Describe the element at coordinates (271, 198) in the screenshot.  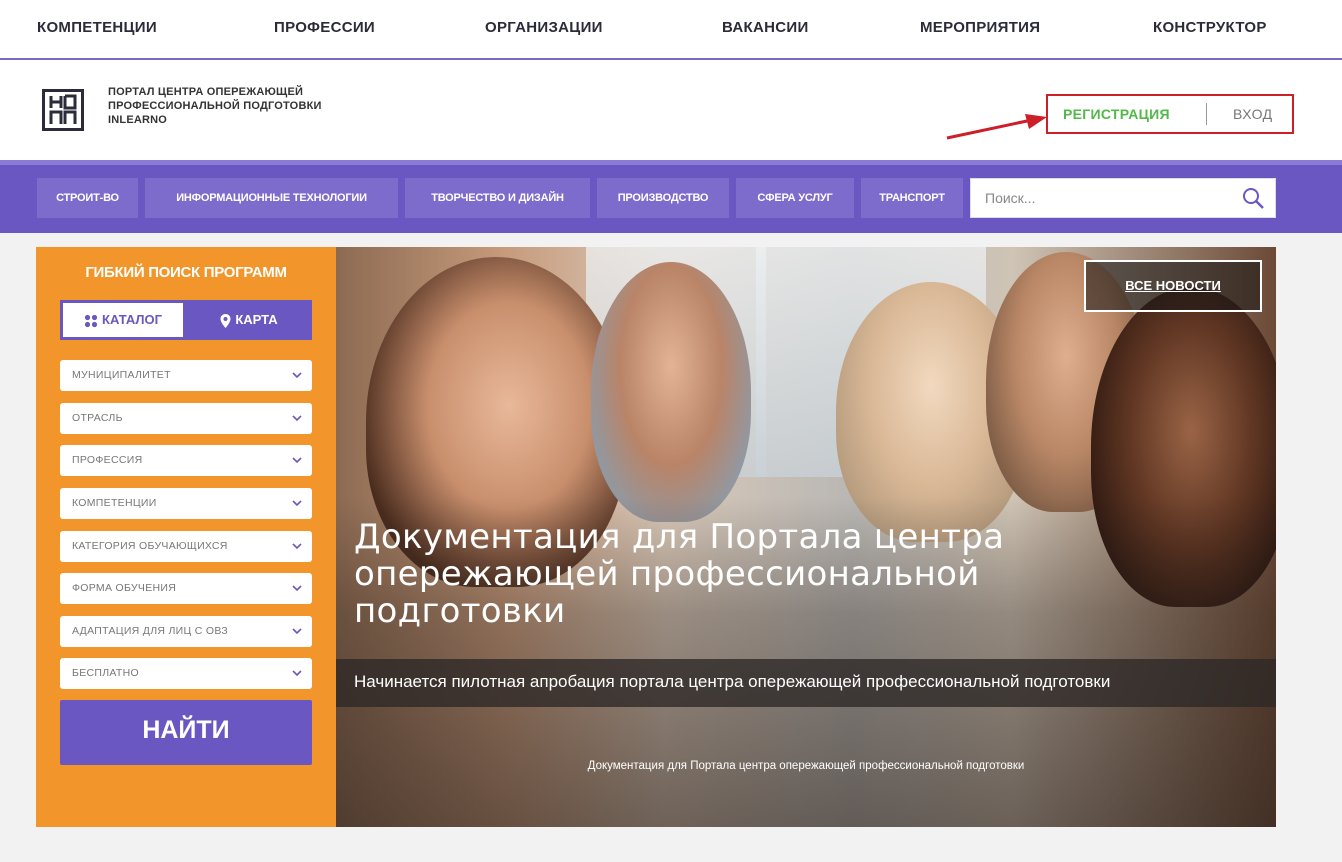
I see `category-it: ИНФОРМАЦИОННЫЕ ТЕХНОЛОГИИ` at that location.